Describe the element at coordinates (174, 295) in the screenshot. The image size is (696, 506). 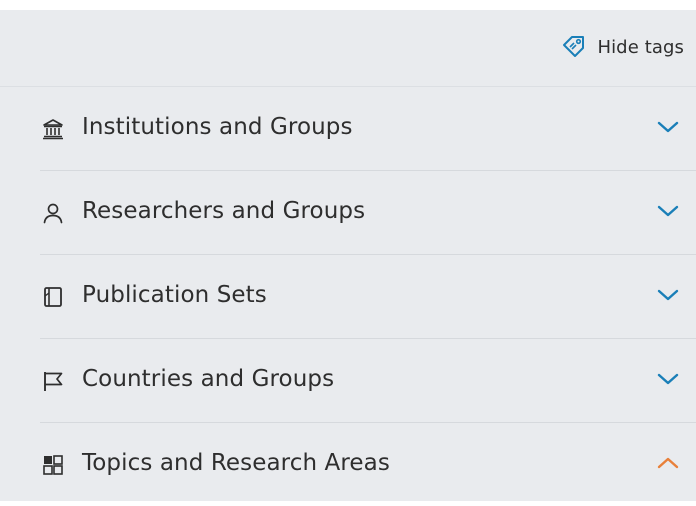
I see `filter-row-label: Publication Sets` at that location.